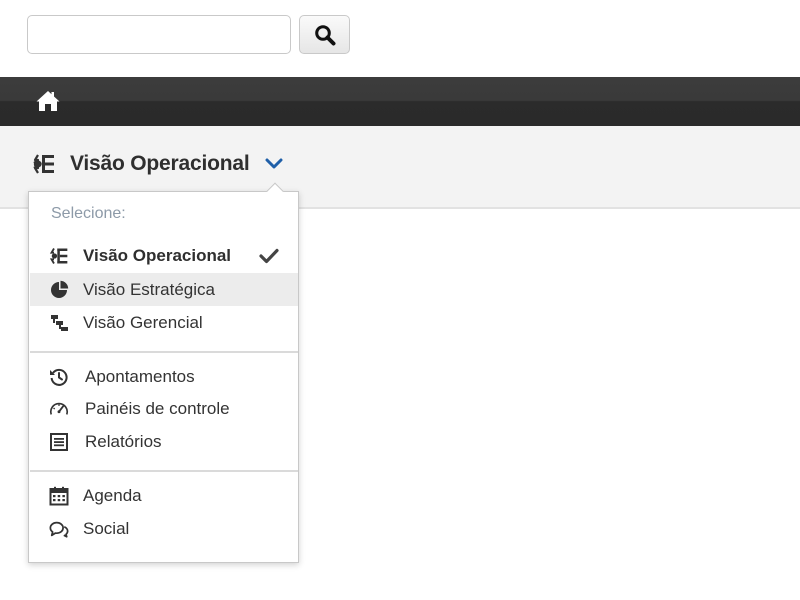 The image size is (800, 600). Describe the element at coordinates (112, 495) in the screenshot. I see `menu-item-label: Agenda` at that location.